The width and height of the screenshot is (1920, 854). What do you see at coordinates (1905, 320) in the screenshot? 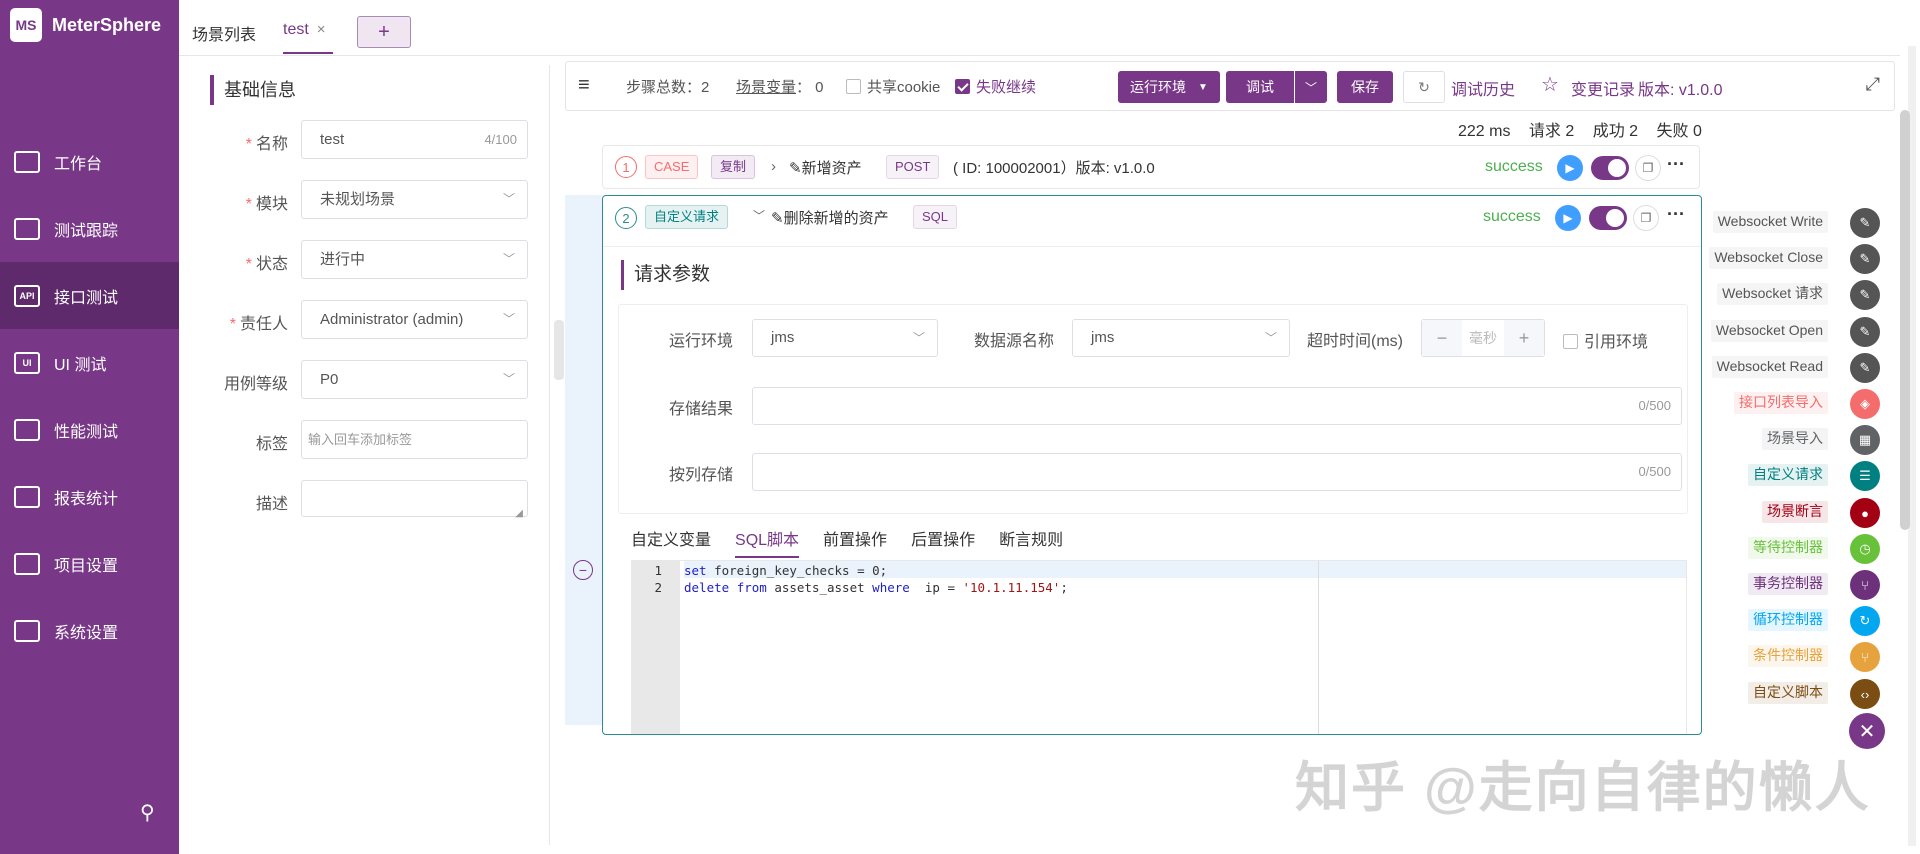
I see `scrollbar` at bounding box center [1905, 320].